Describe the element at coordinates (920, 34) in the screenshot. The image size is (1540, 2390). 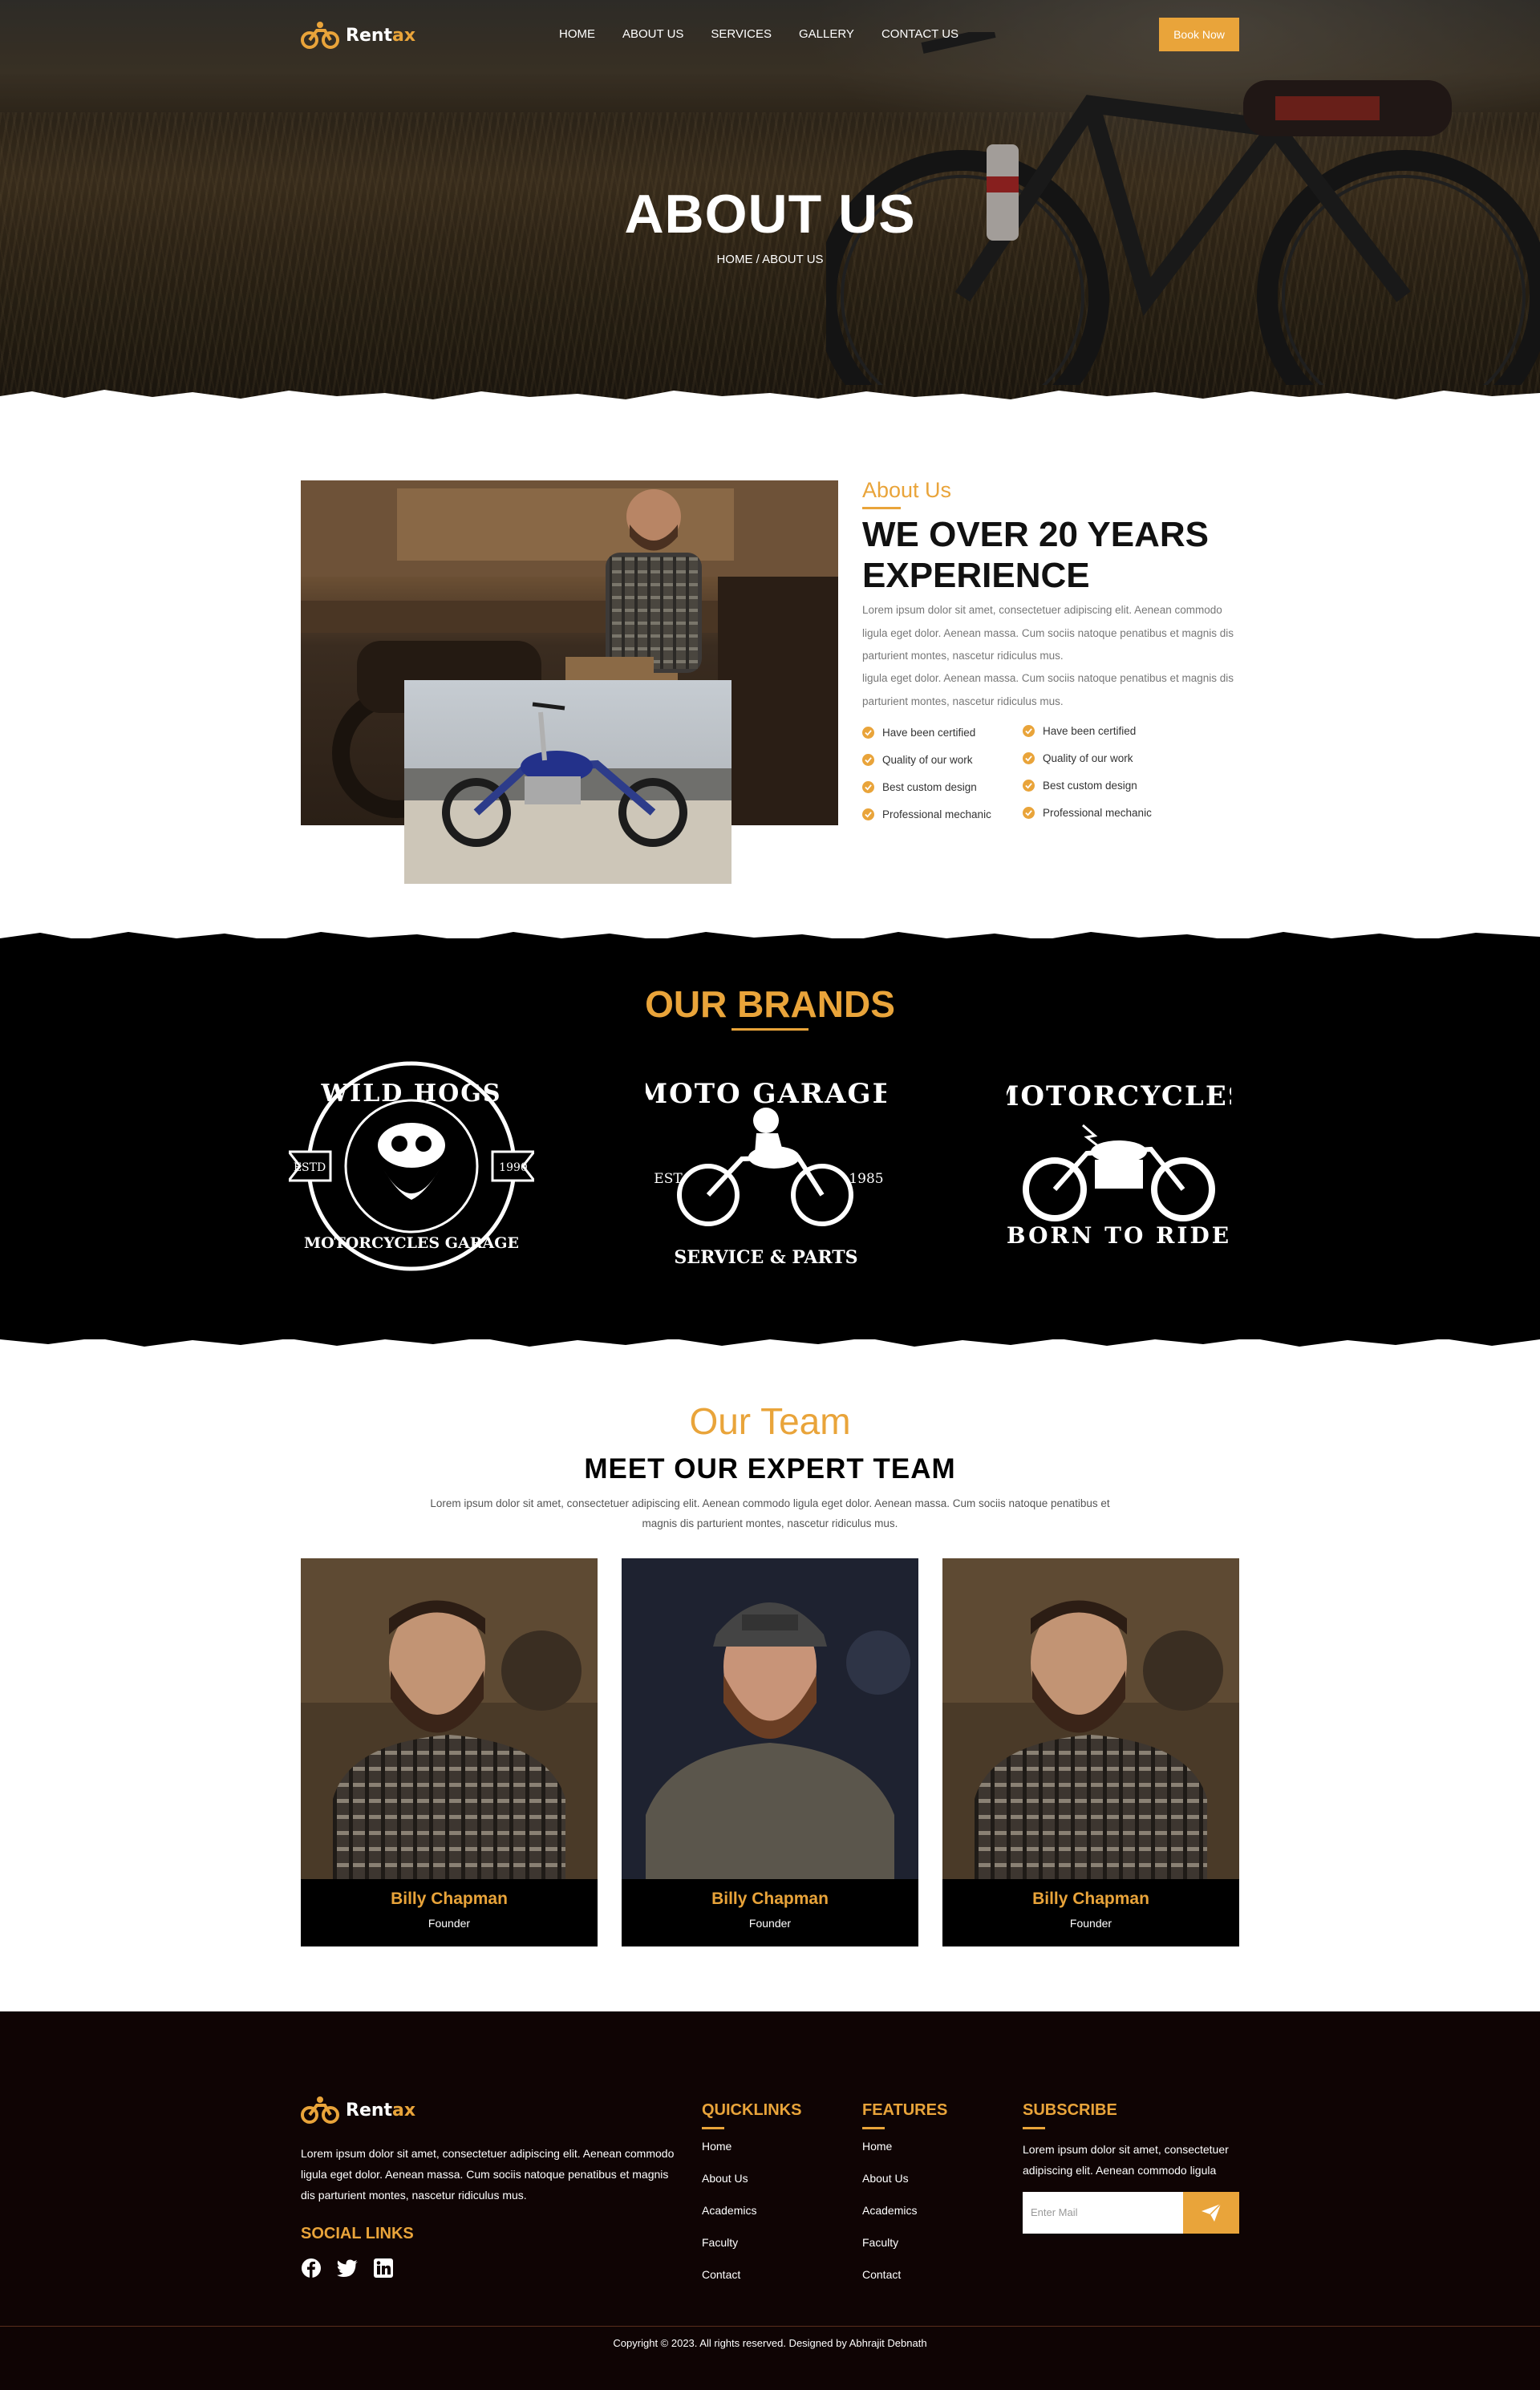
I see `nav-contact-us: CONTACT US` at that location.